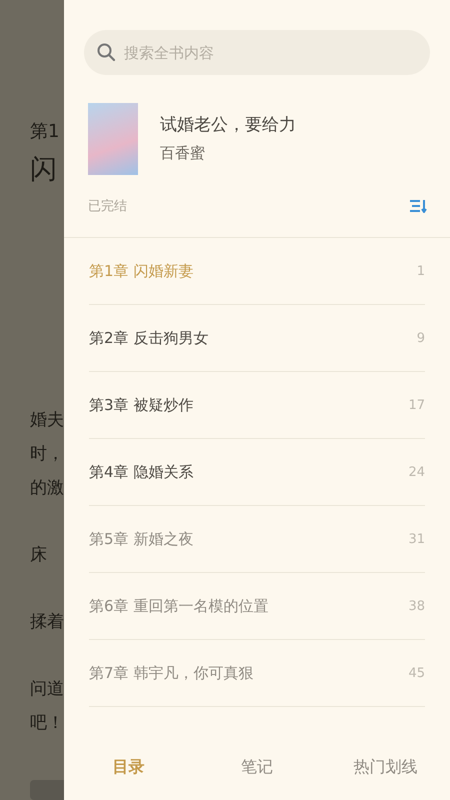 The image size is (450, 800). Describe the element at coordinates (43, 170) in the screenshot. I see `chapter-title: 闪` at that location.